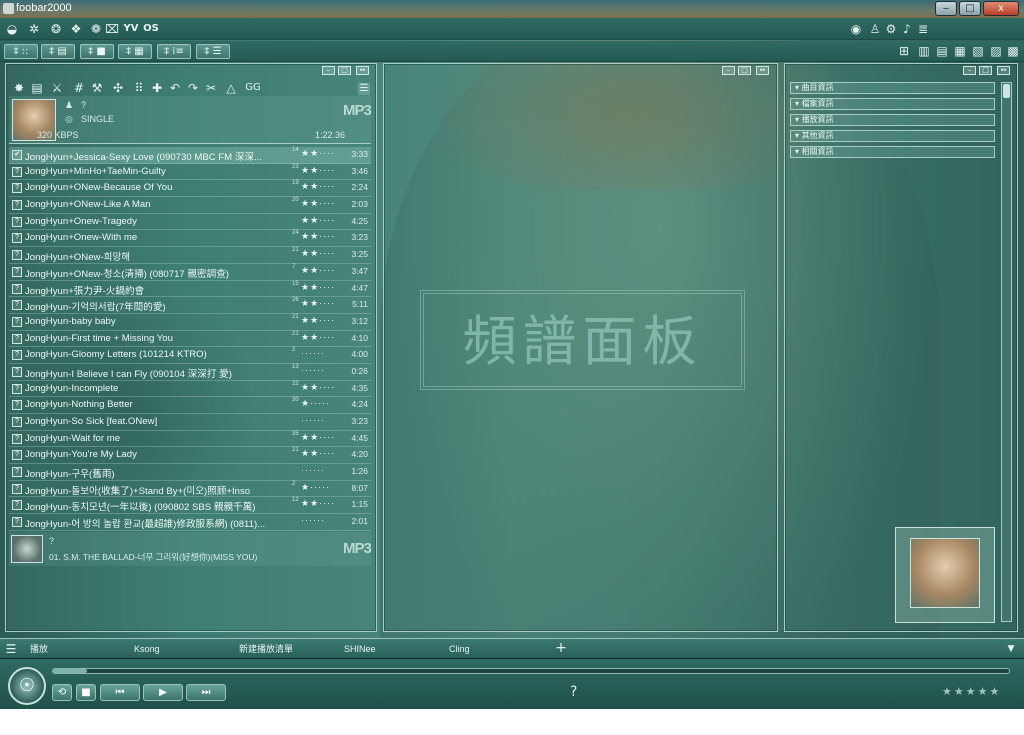 The width and height of the screenshot is (1024, 735). What do you see at coordinates (1013, 51) in the screenshot?
I see `panel-icon-6: ▩` at bounding box center [1013, 51].